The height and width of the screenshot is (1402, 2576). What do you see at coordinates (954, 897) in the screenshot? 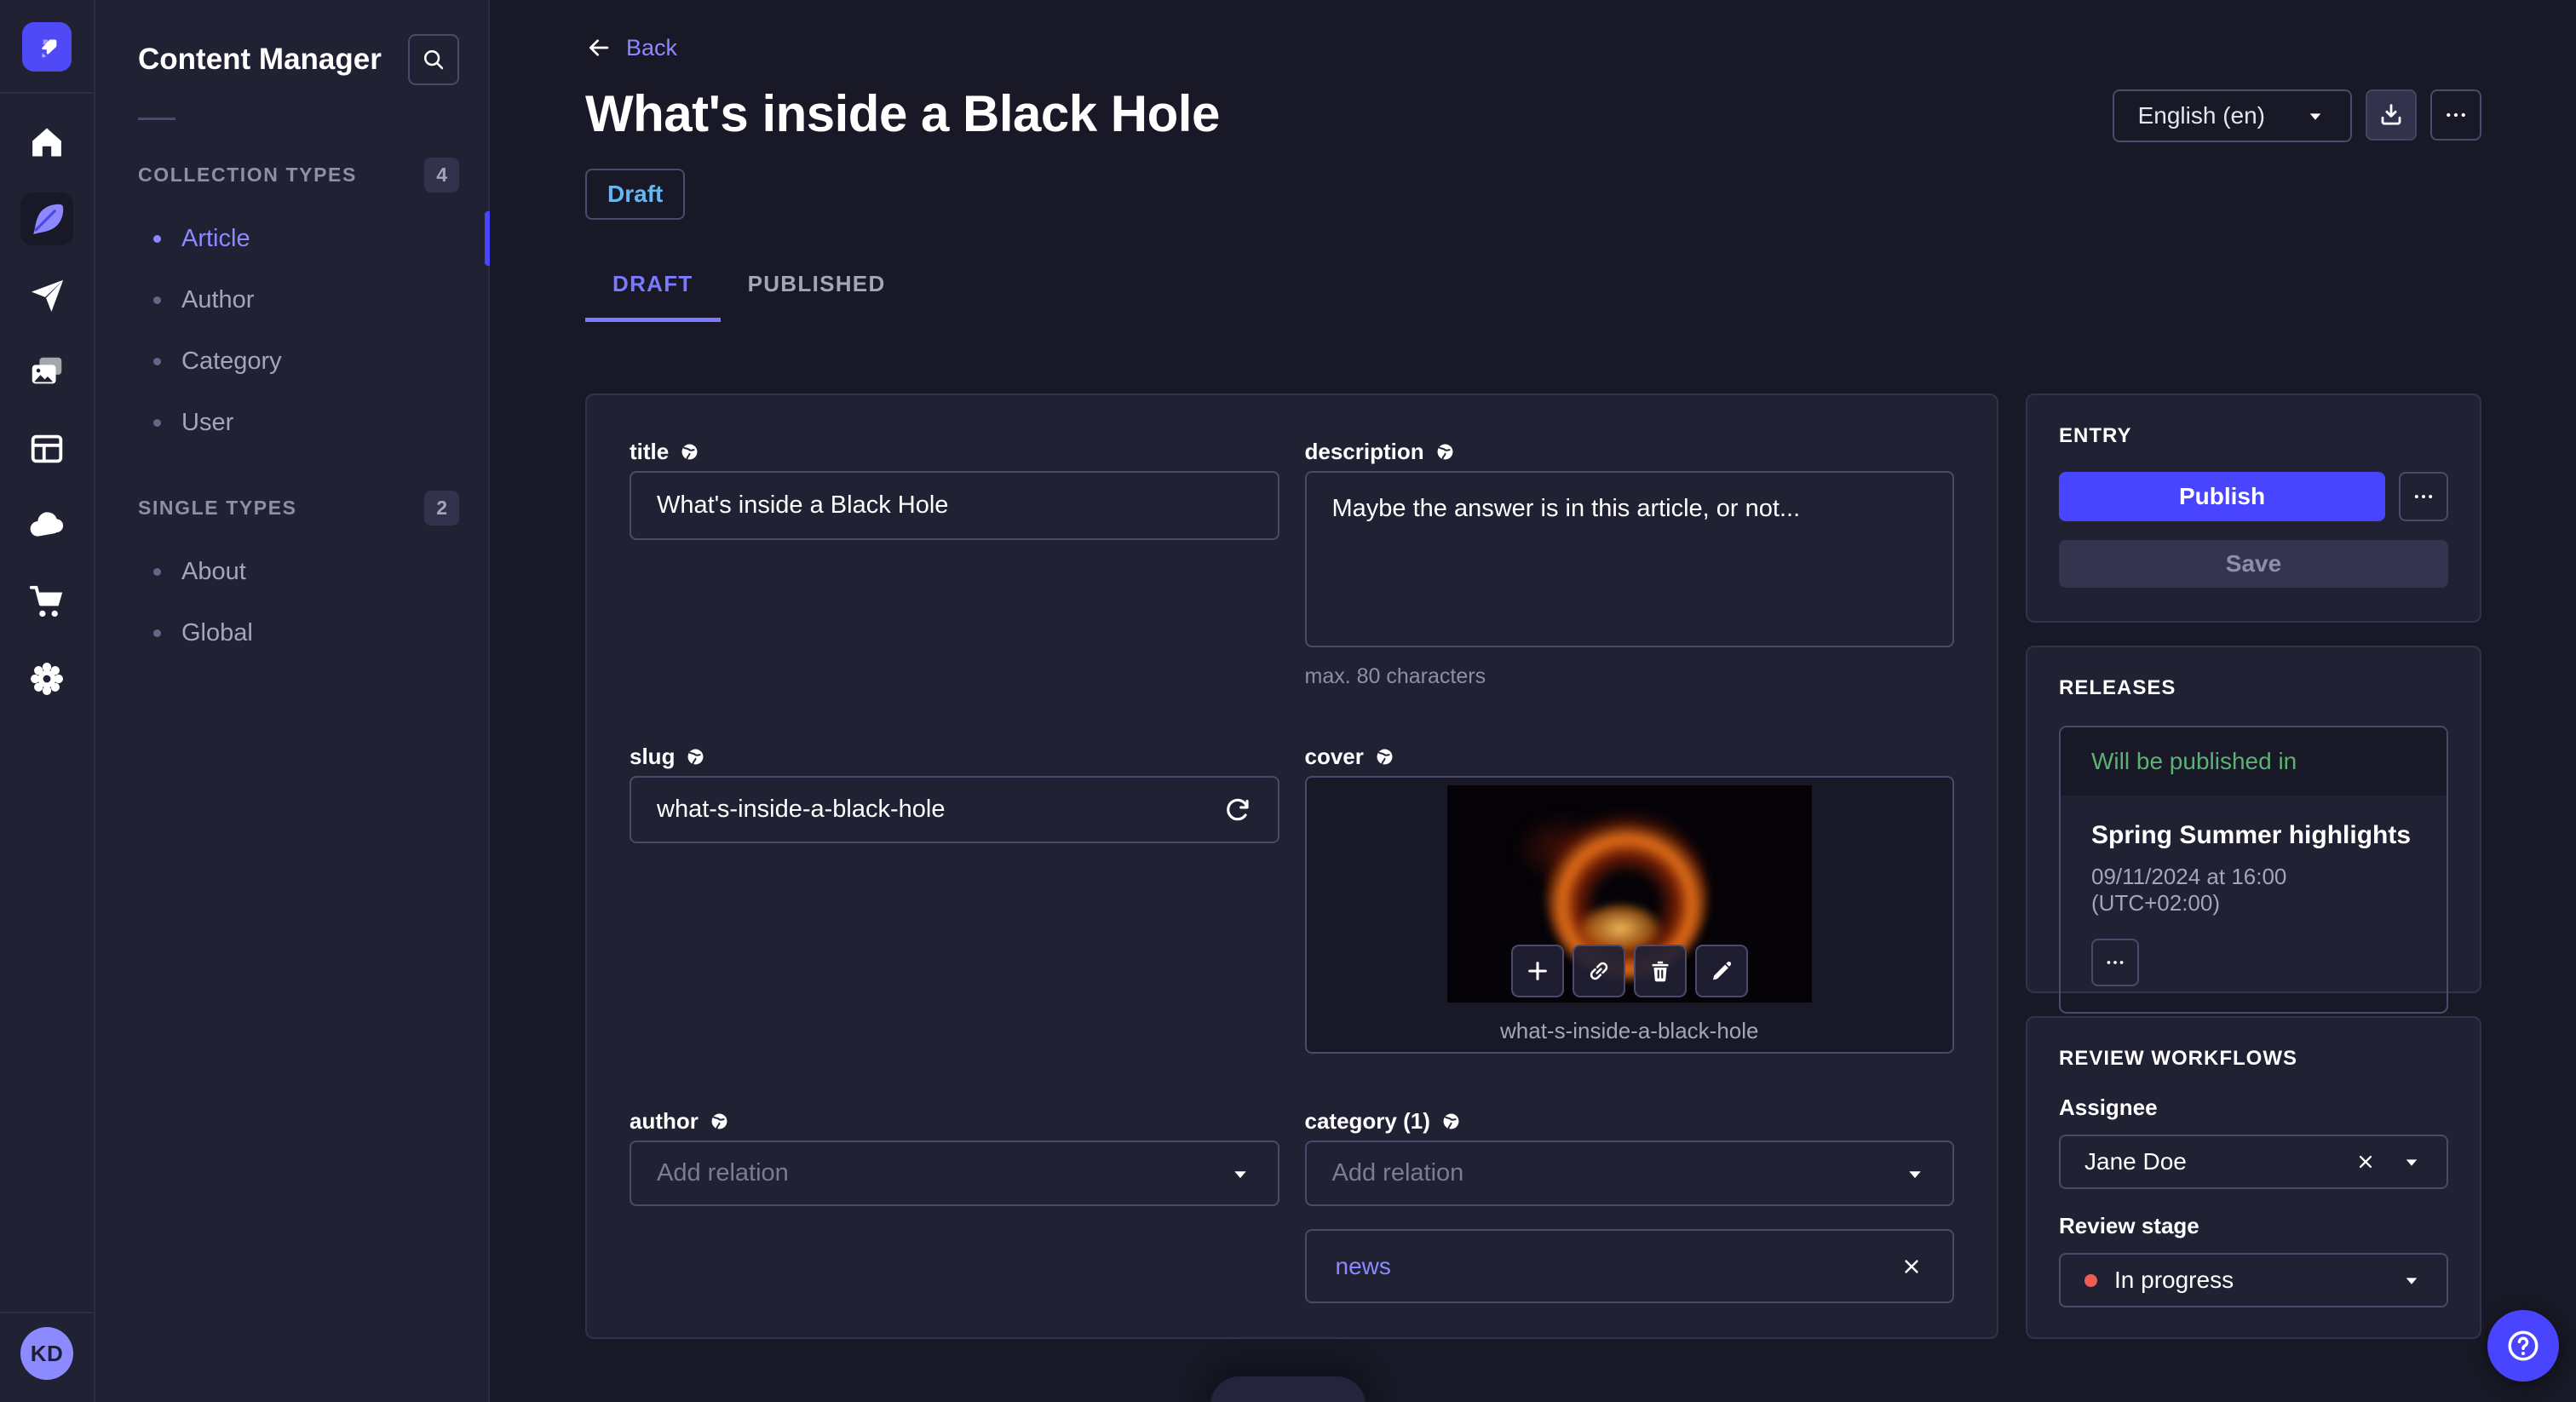
I see `slug-field: slug what-s-inside-a-black-hole` at bounding box center [954, 897].